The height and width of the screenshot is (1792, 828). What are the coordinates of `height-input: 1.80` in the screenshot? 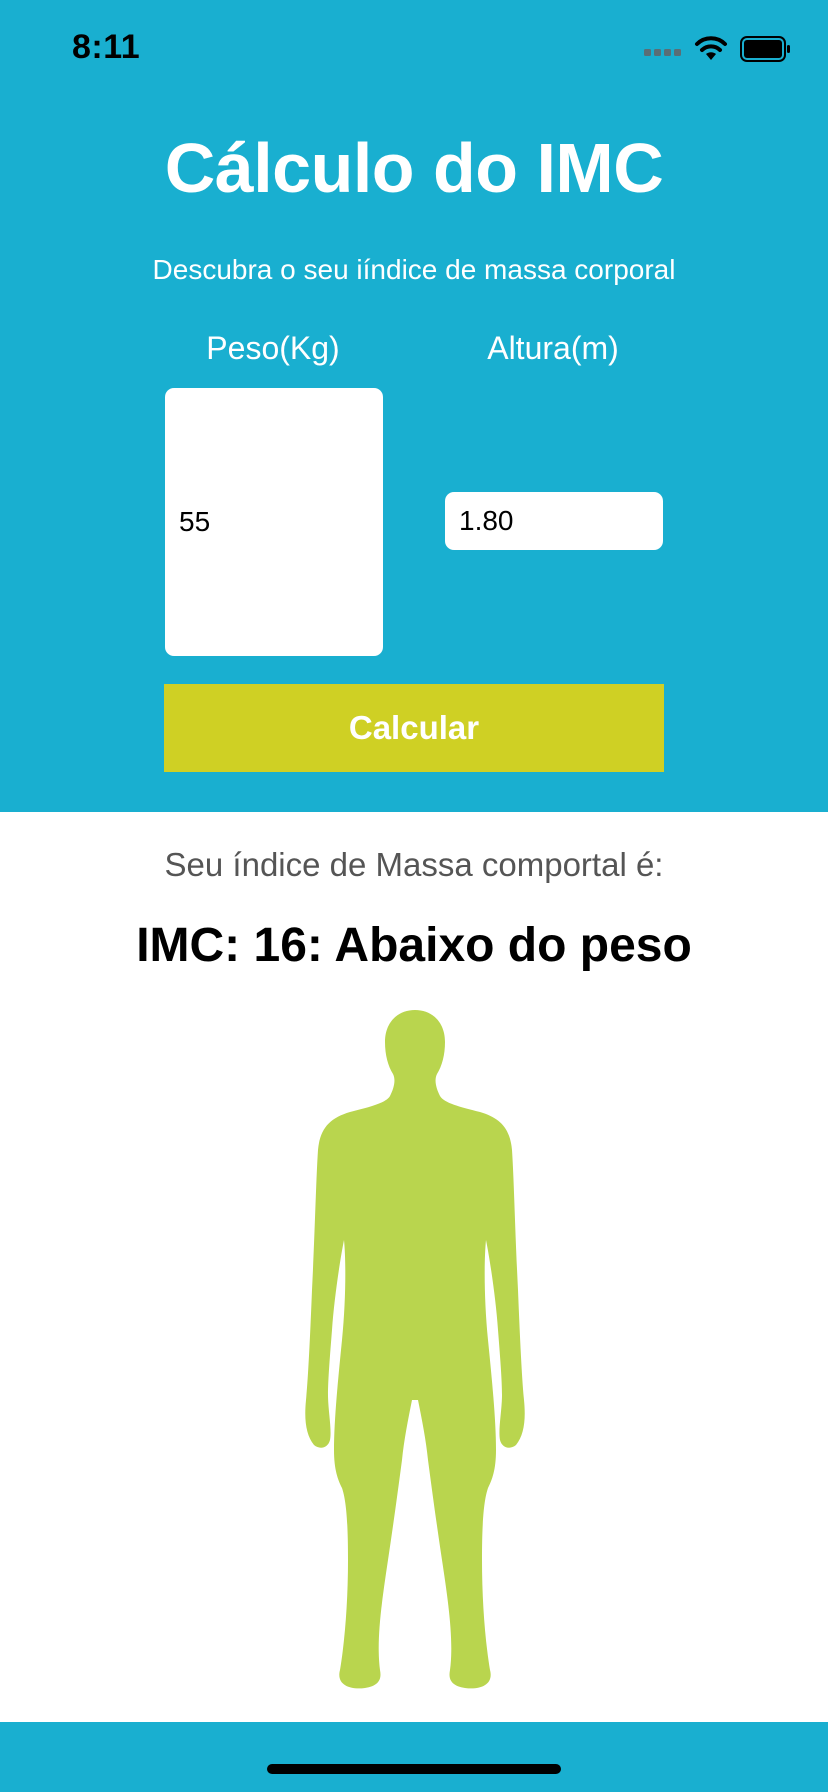 It's located at (554, 521).